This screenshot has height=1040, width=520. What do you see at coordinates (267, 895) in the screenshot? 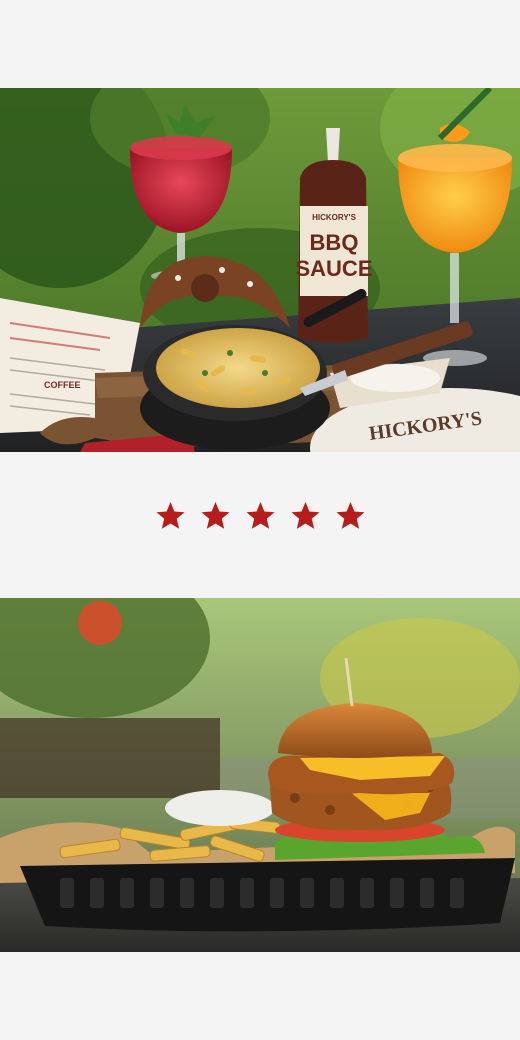
I see `basket` at bounding box center [267, 895].